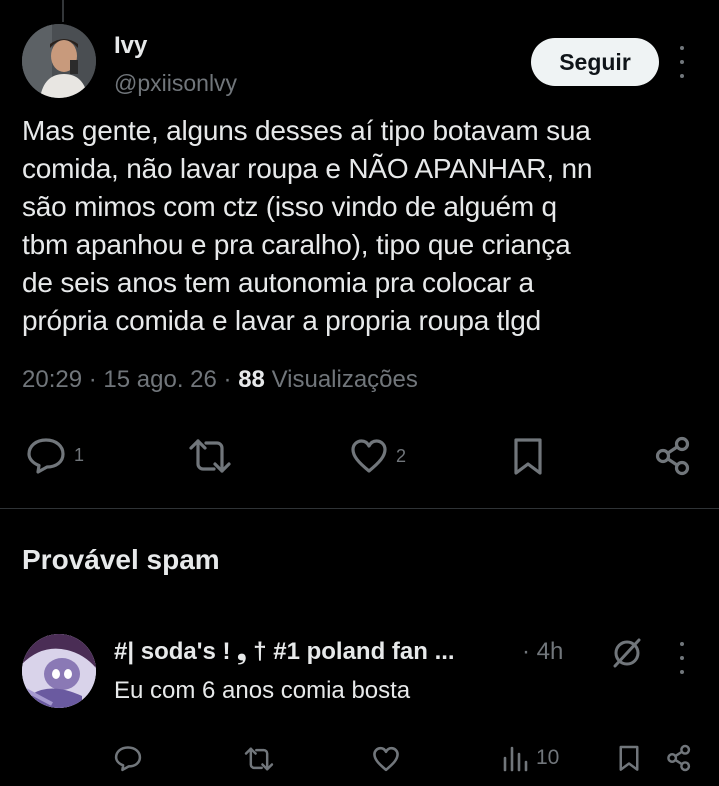  I want to click on follow-button: Seguir, so click(595, 62).